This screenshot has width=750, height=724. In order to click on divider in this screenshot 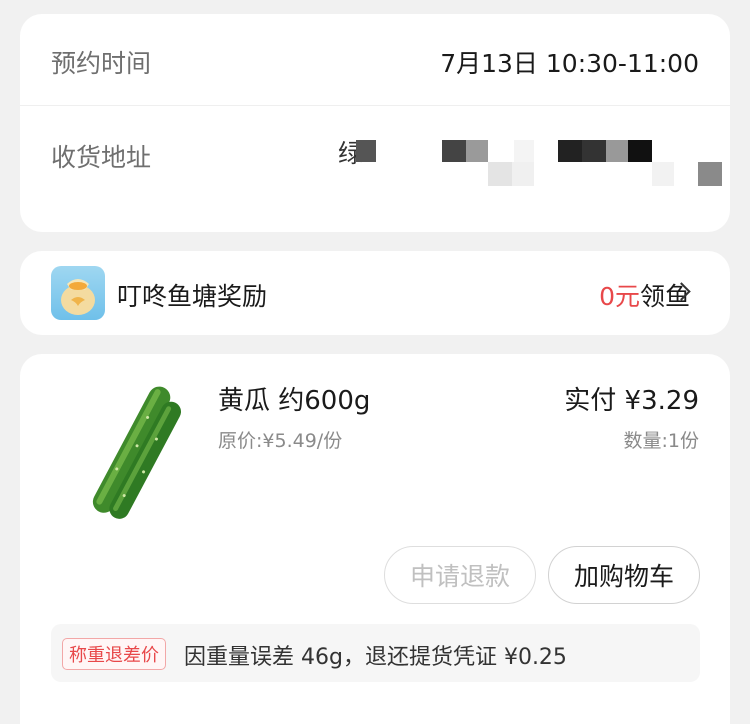, I will do `click(375, 105)`.